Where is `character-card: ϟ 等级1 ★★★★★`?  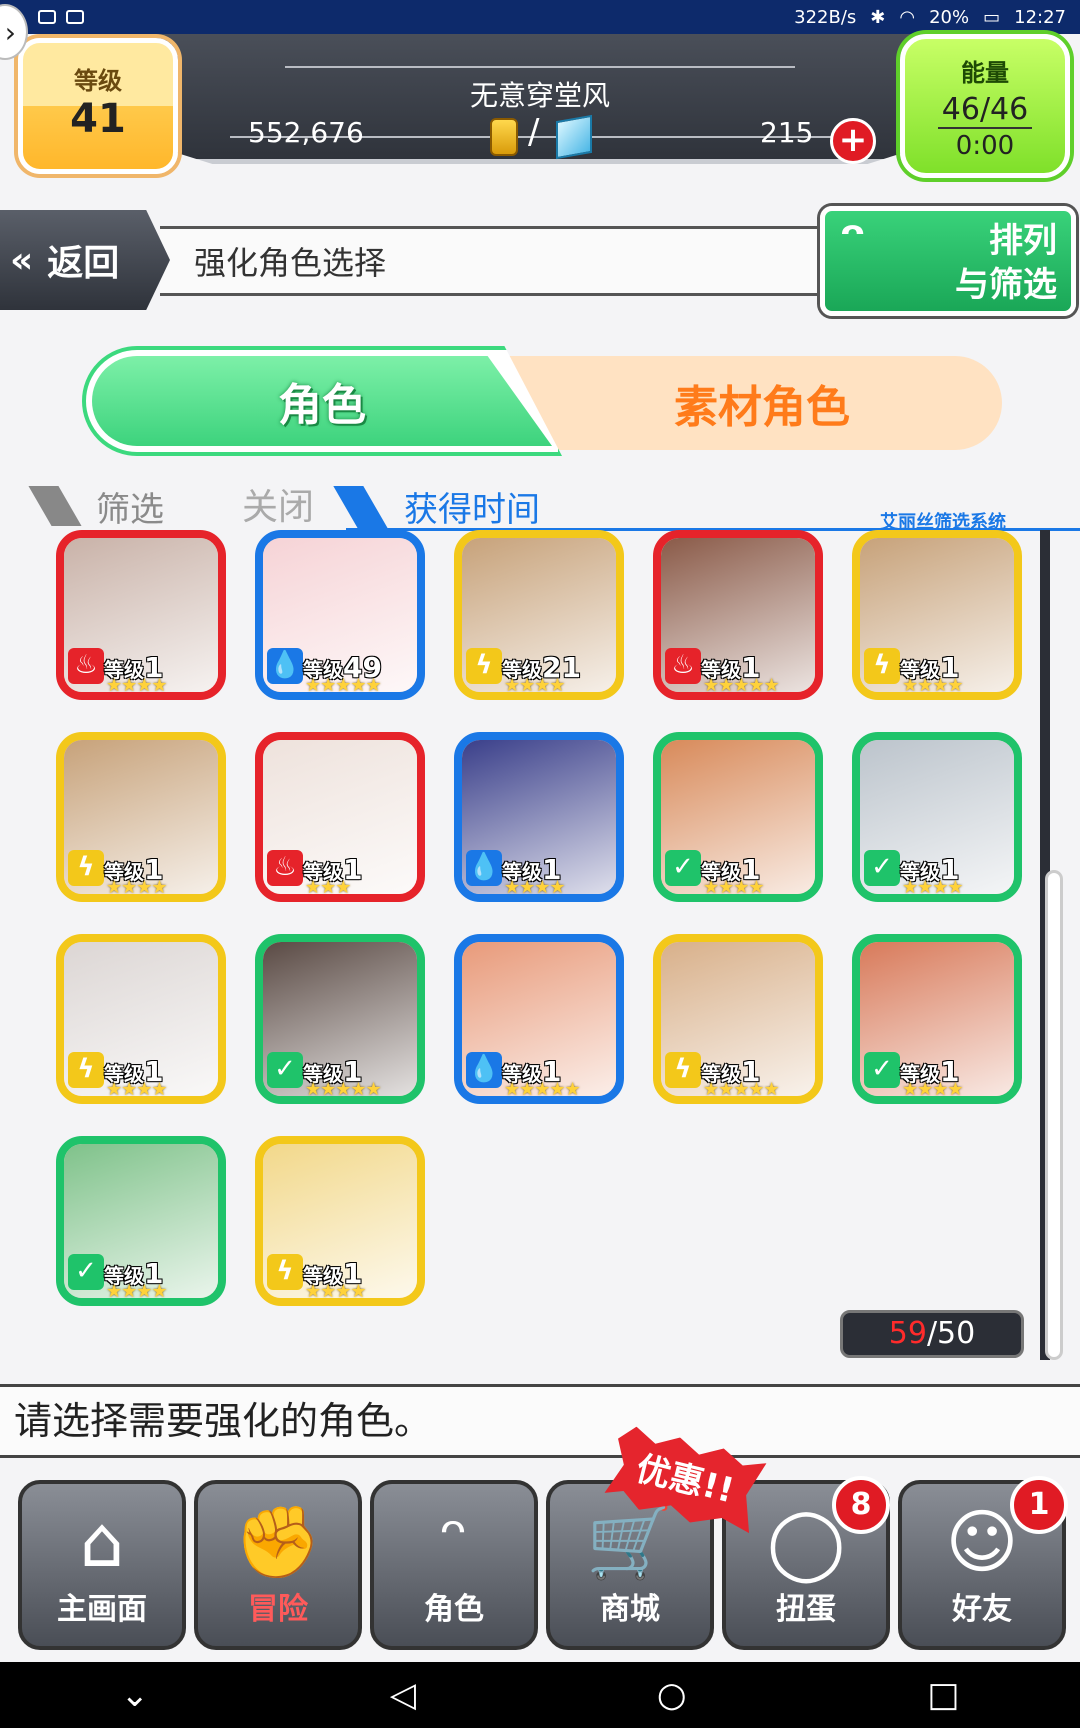 character-card: ϟ 等级1 ★★★★★ is located at coordinates (738, 1019).